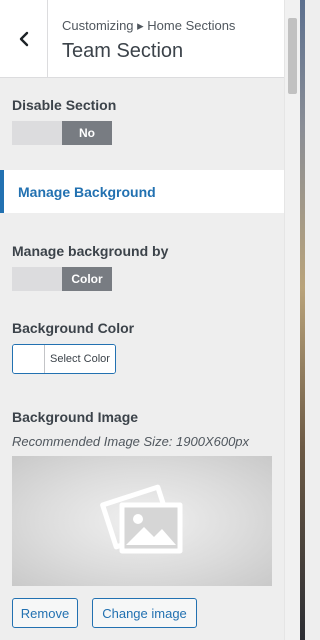 This screenshot has height=640, width=320. I want to click on select-color-button: Select Color, so click(64, 359).